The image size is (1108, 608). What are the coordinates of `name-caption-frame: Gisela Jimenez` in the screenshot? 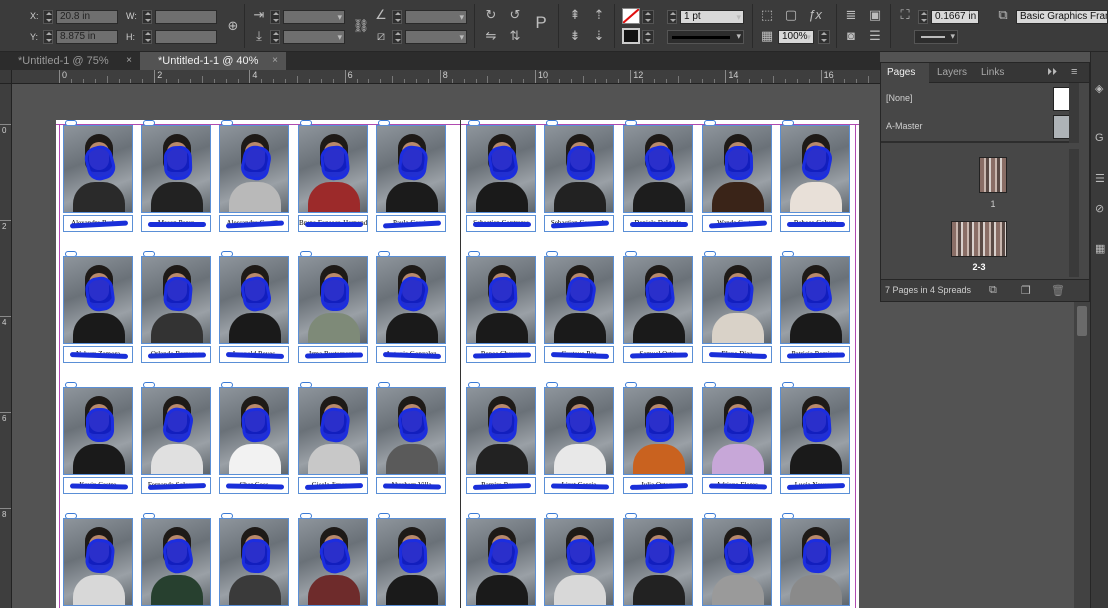 It's located at (333, 485).